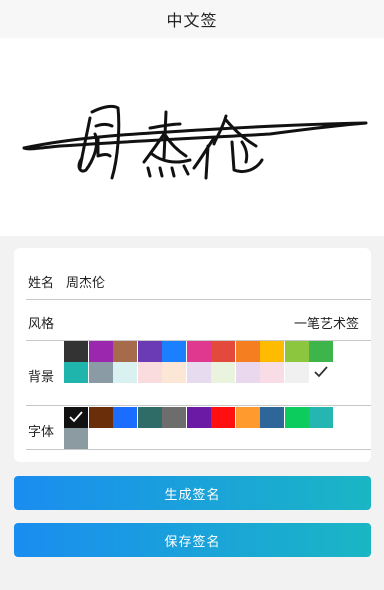  I want to click on nav-bar: 中文签, so click(192, 19).